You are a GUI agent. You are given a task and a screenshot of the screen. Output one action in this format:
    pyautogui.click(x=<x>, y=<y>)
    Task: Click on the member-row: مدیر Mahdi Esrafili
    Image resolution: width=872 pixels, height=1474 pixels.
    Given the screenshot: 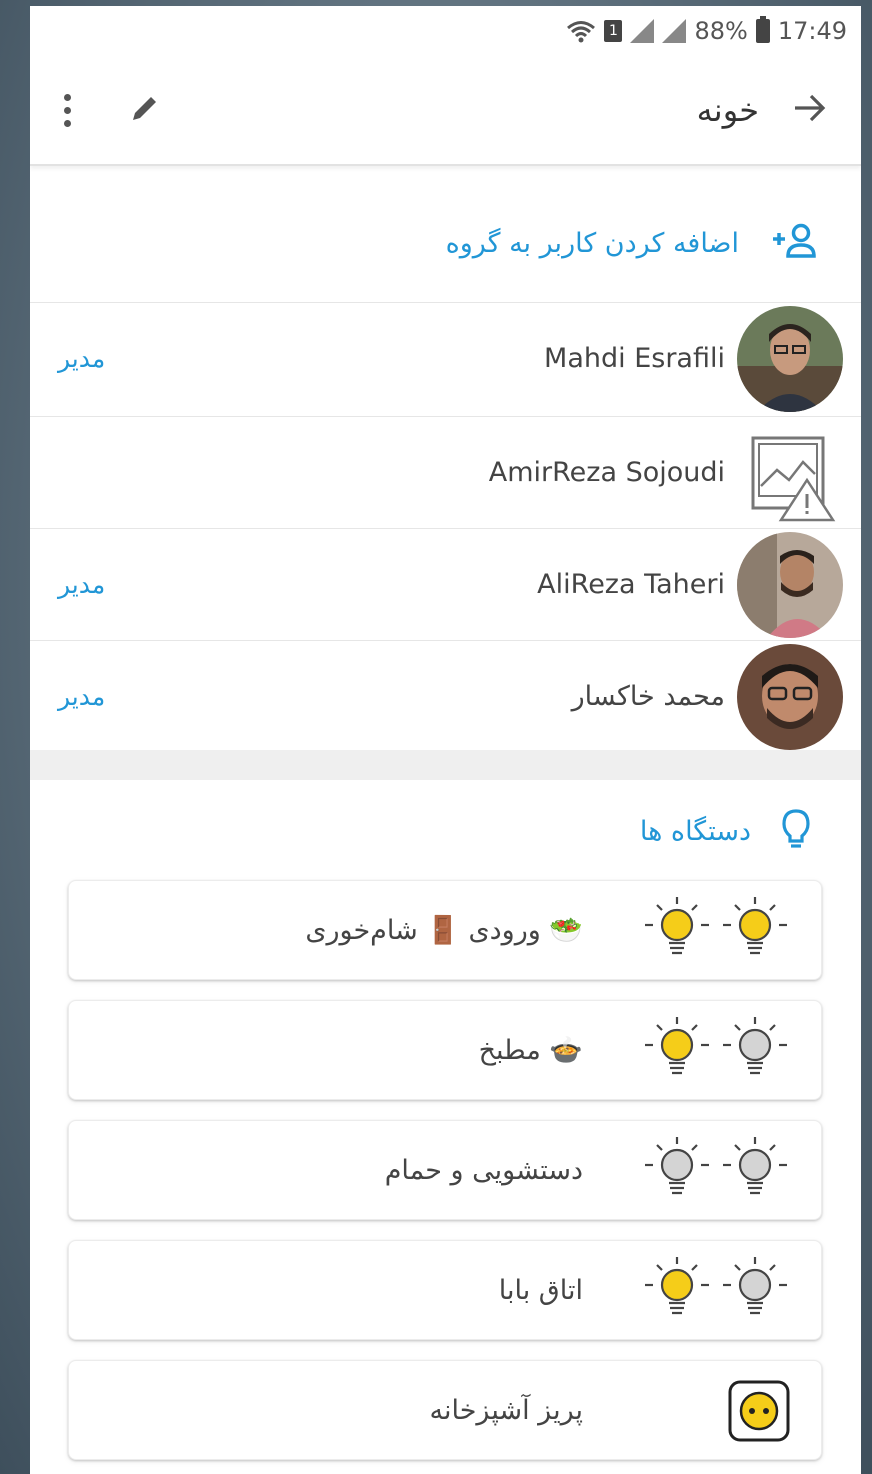 What is the action you would take?
    pyautogui.click(x=445, y=357)
    